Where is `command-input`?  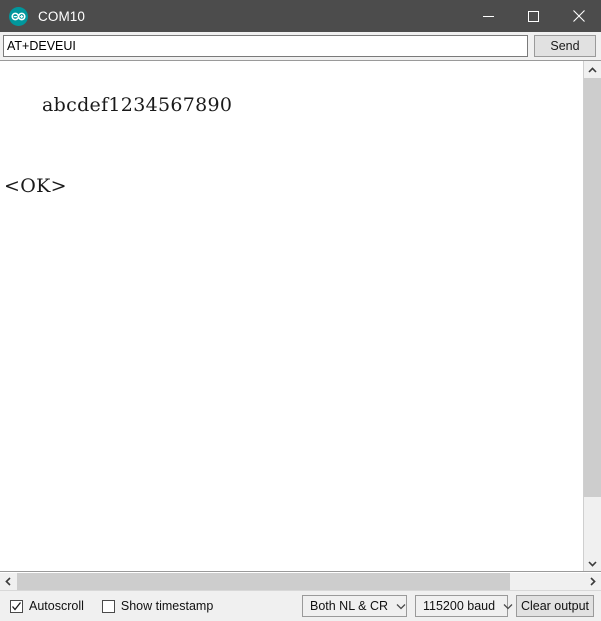 command-input is located at coordinates (265, 46).